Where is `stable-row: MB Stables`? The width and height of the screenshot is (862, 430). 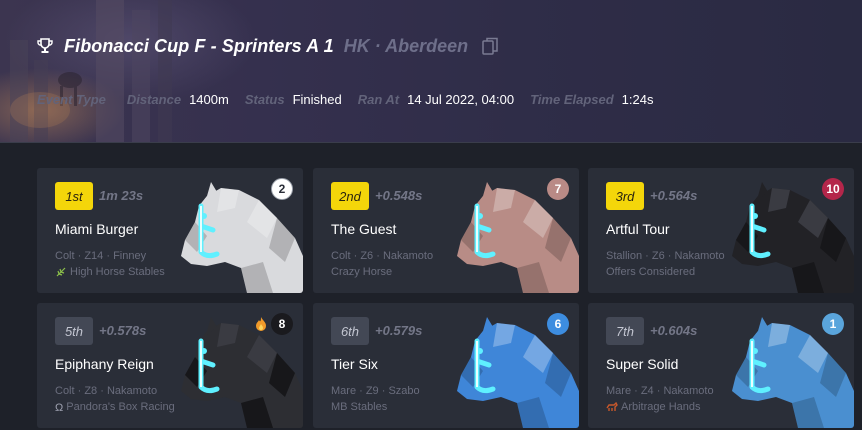 stable-row: MB Stables is located at coordinates (359, 407).